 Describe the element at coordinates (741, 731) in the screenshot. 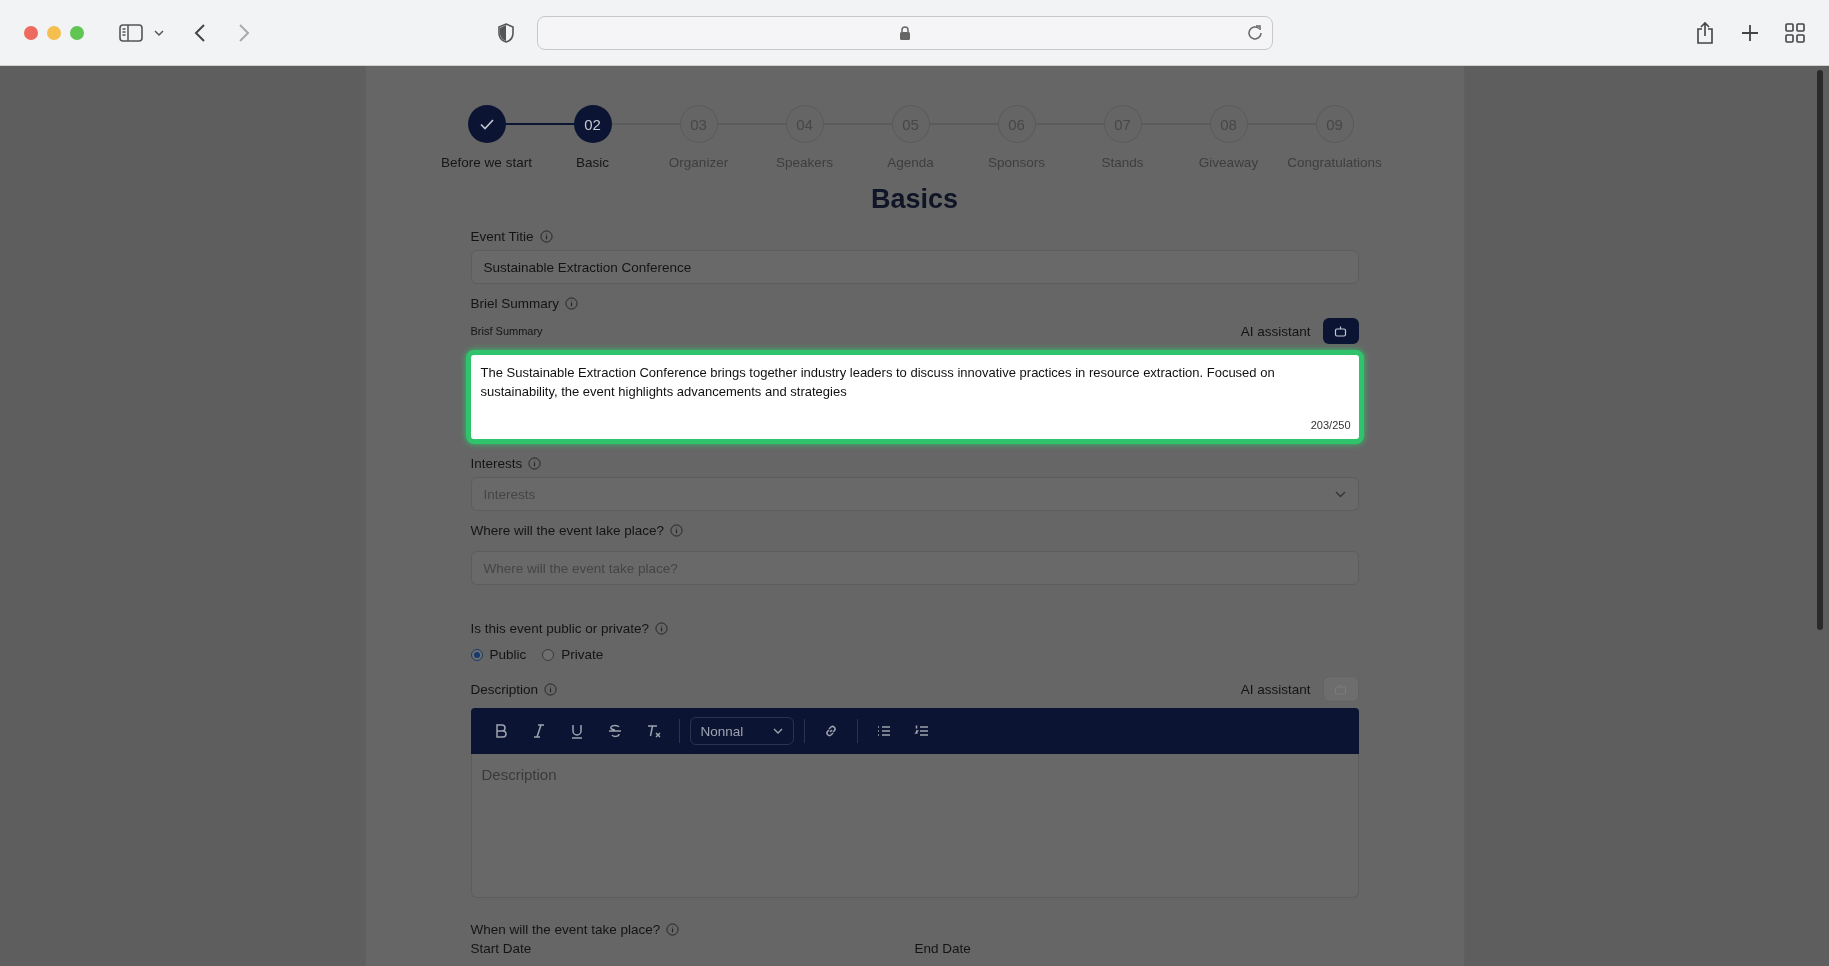

I see `format-dropdown: Nonnal` at that location.